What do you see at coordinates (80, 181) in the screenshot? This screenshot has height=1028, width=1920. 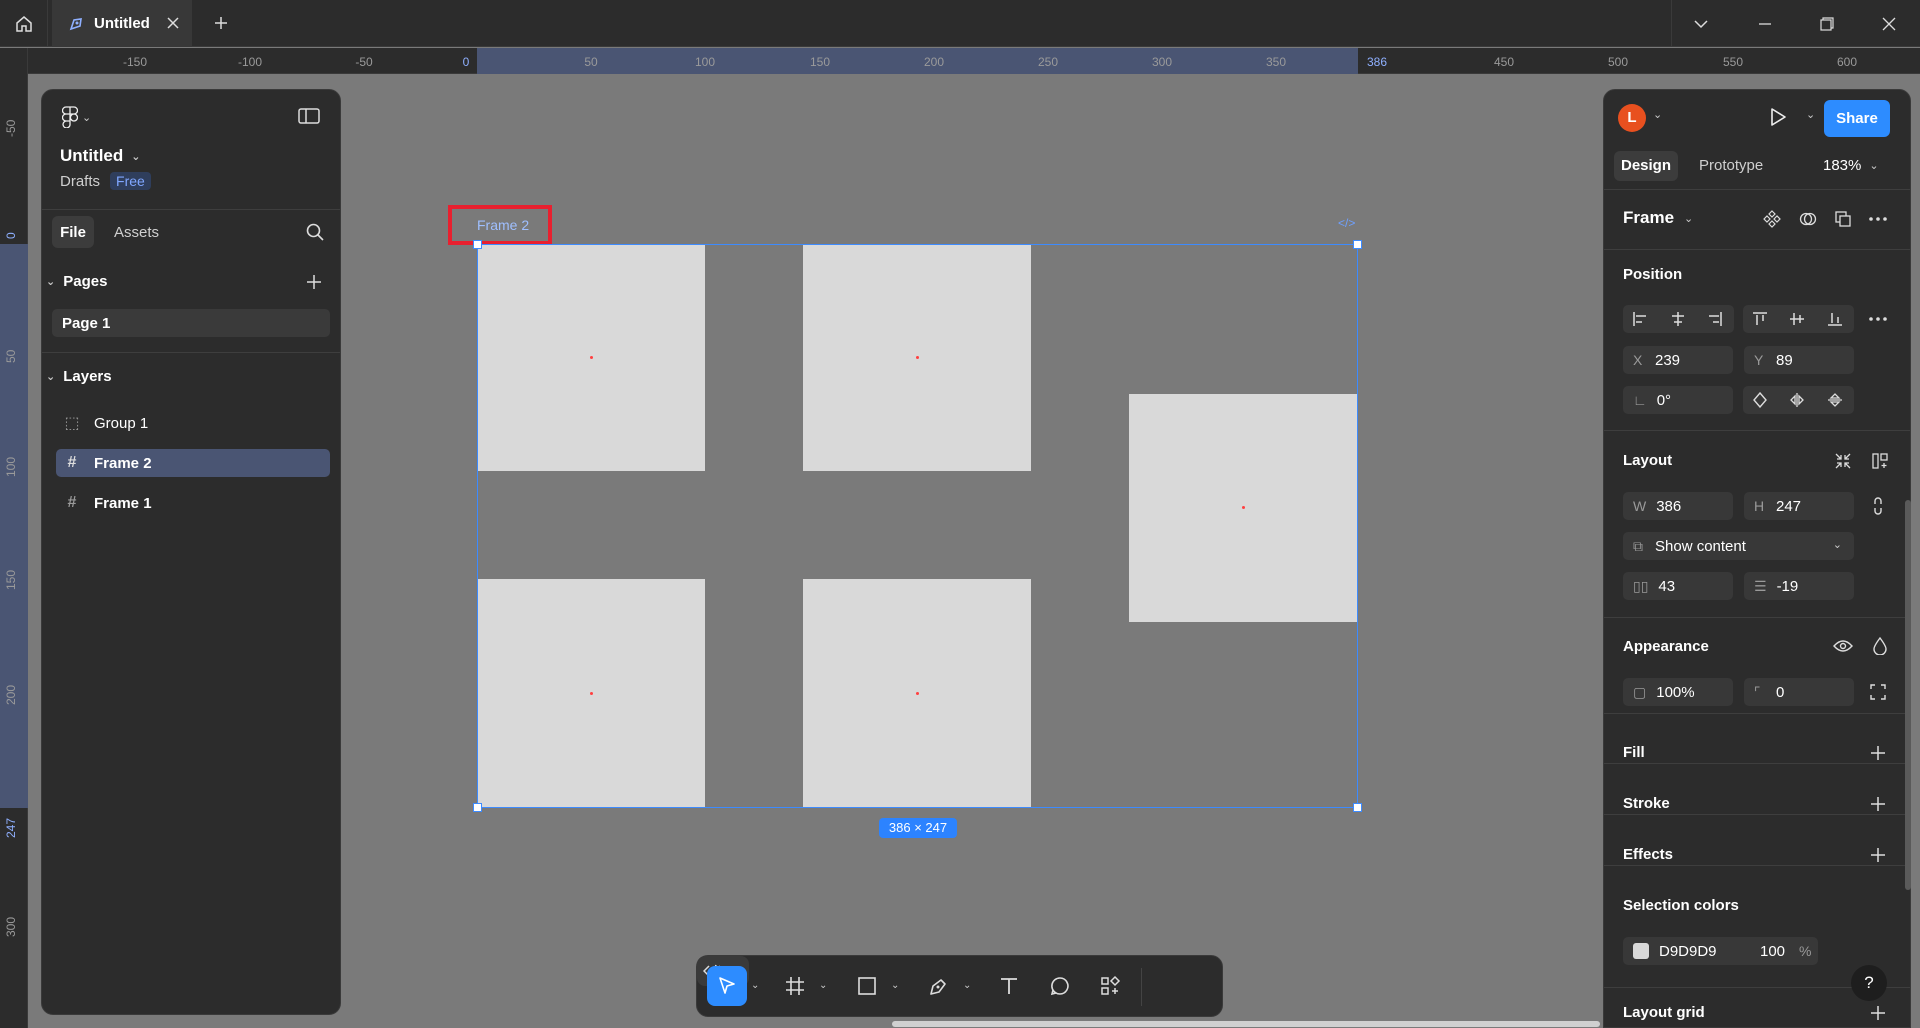 I see `drafts-link: Drafts` at bounding box center [80, 181].